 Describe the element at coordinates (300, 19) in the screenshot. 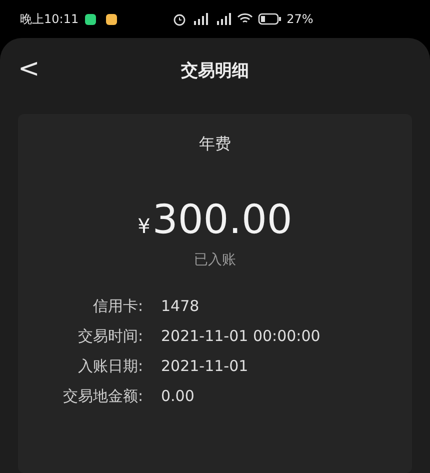

I see `battery-percent: 27%` at that location.